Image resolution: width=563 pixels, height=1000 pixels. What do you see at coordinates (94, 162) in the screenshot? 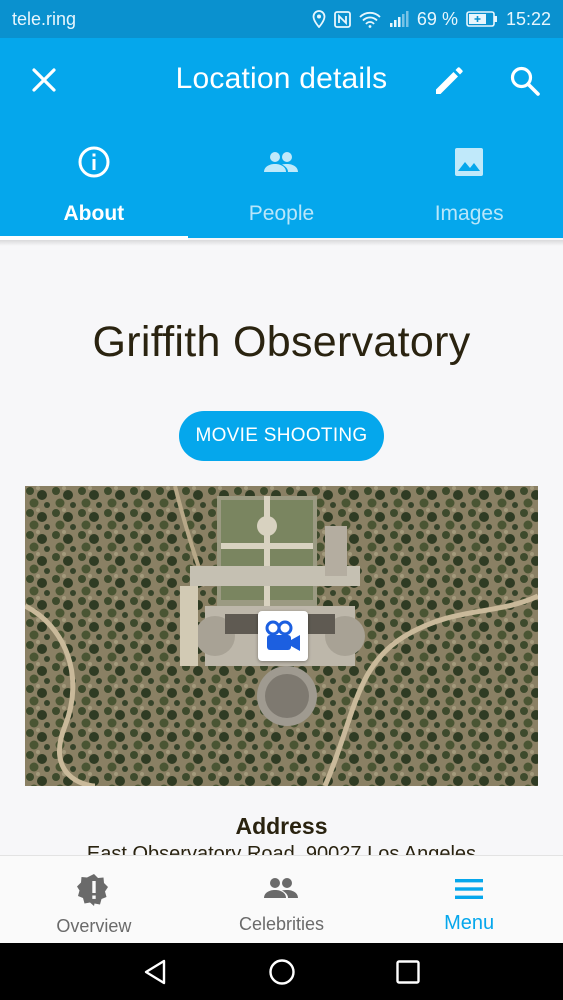
I see `info-icon` at bounding box center [94, 162].